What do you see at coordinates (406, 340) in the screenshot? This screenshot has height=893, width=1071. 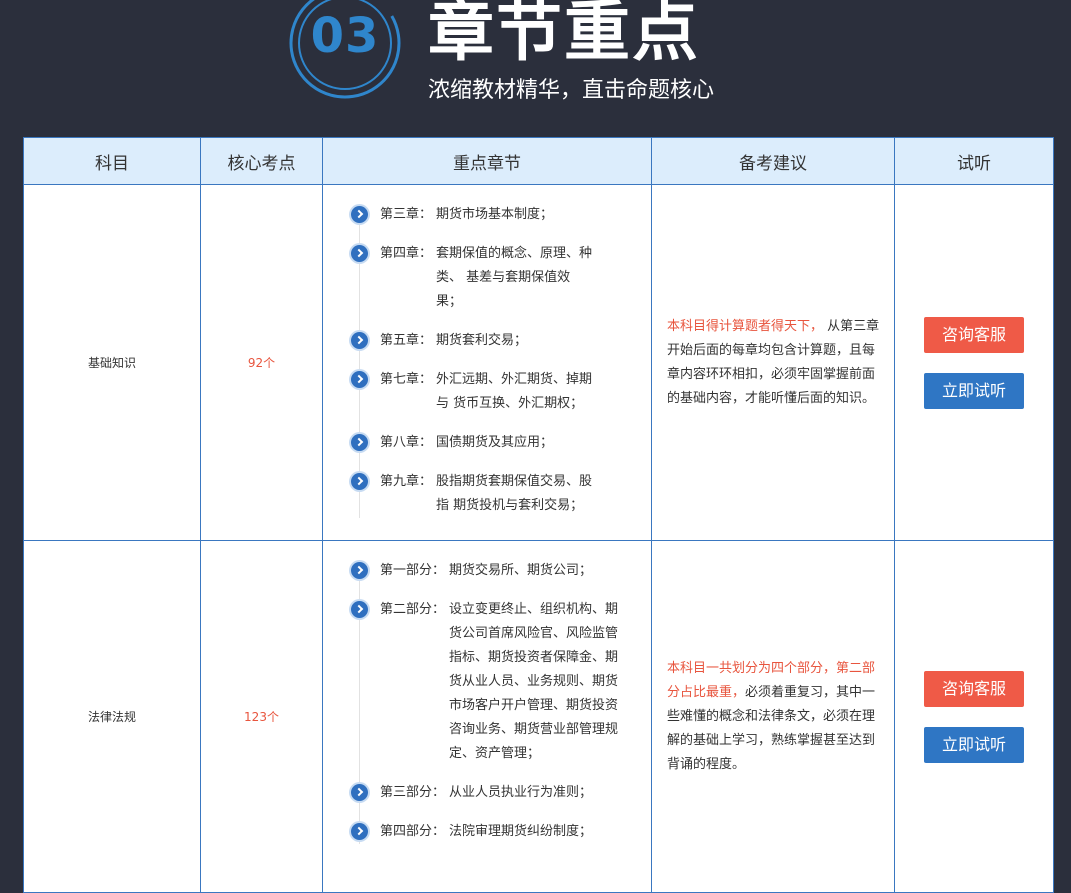 I see `chapter-label: 第五章：` at bounding box center [406, 340].